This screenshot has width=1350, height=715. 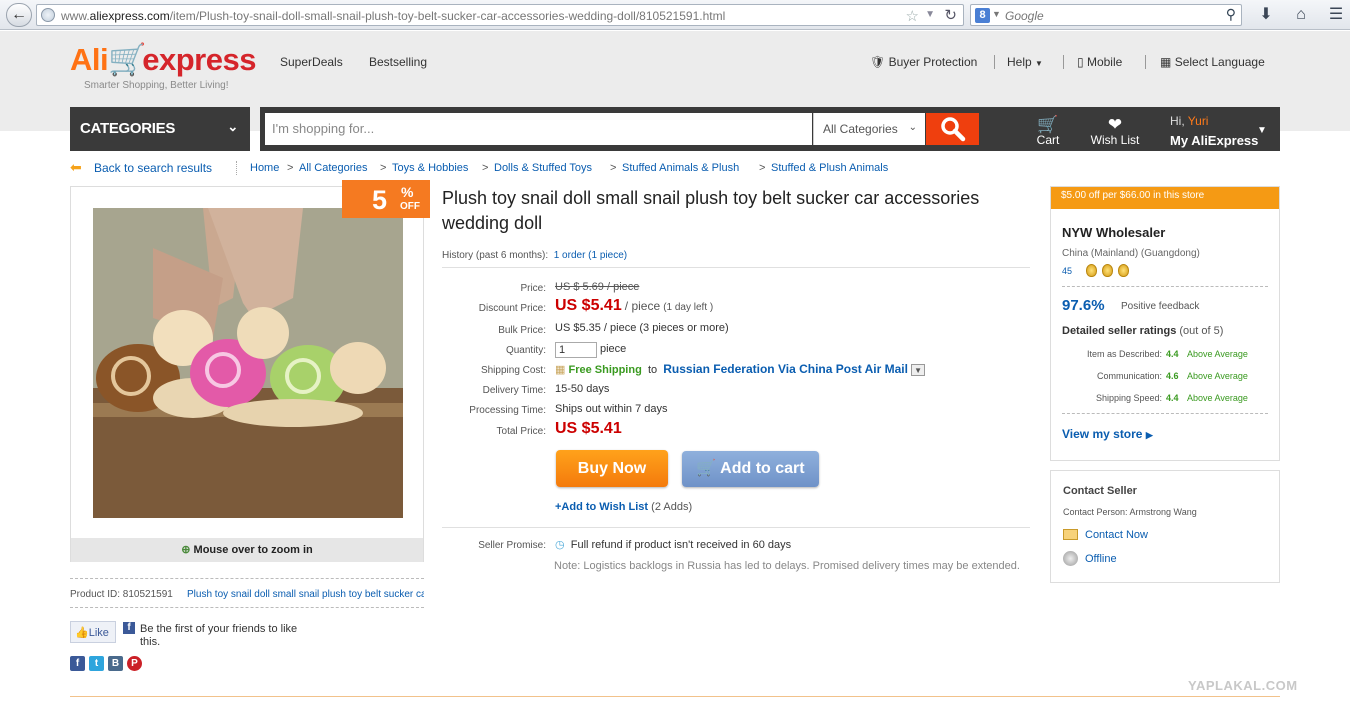 What do you see at coordinates (982, 15) in the screenshot?
I see `search-engine-icon: 8` at bounding box center [982, 15].